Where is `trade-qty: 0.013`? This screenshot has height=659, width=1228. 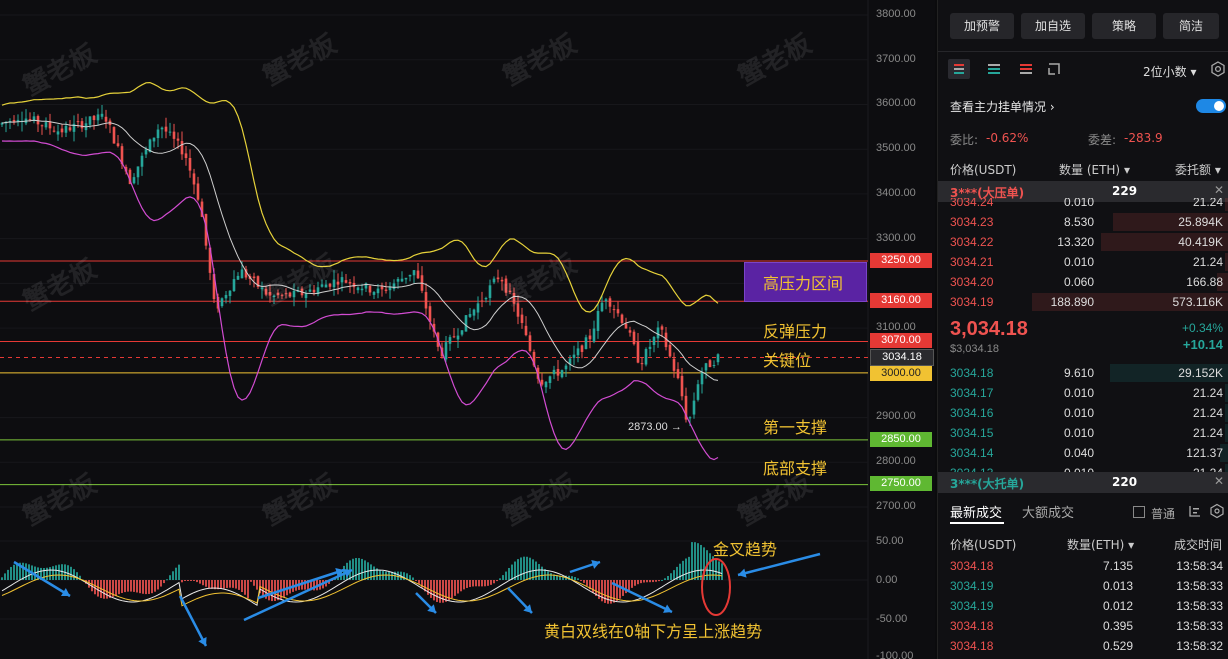
trade-qty: 0.013 is located at coordinates (1117, 586).